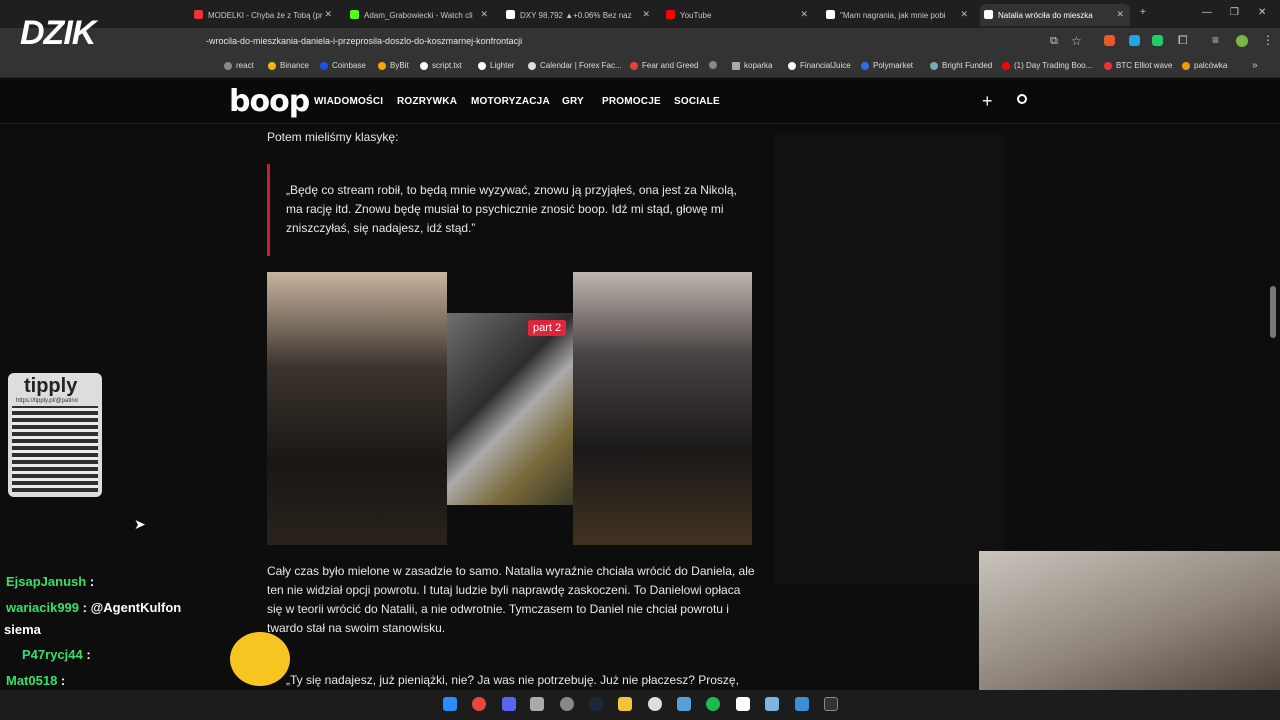 Image resolution: width=1280 pixels, height=720 pixels. I want to click on bookmark-globe, so click(713, 65).